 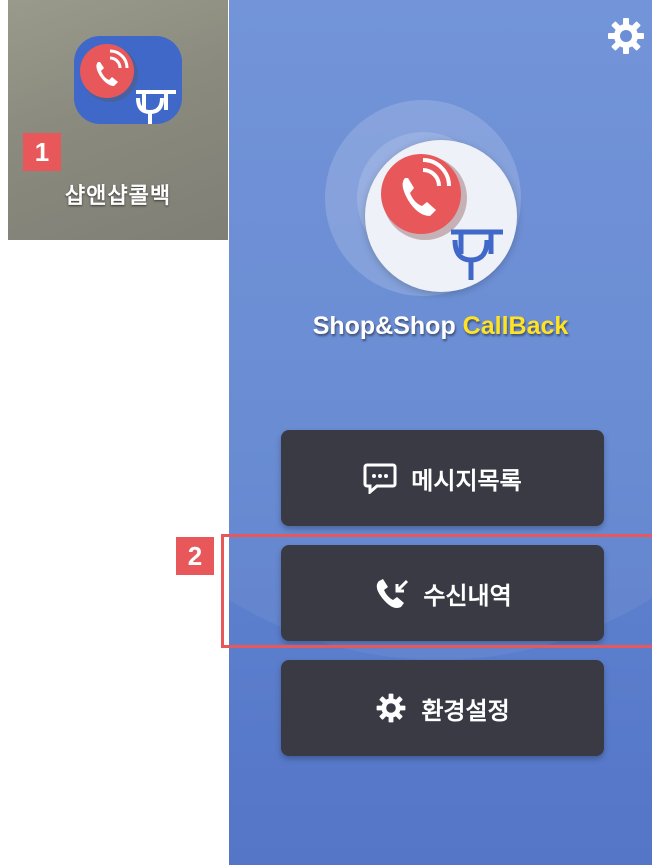 What do you see at coordinates (465, 710) in the screenshot?
I see `settings-label: 환경설정` at bounding box center [465, 710].